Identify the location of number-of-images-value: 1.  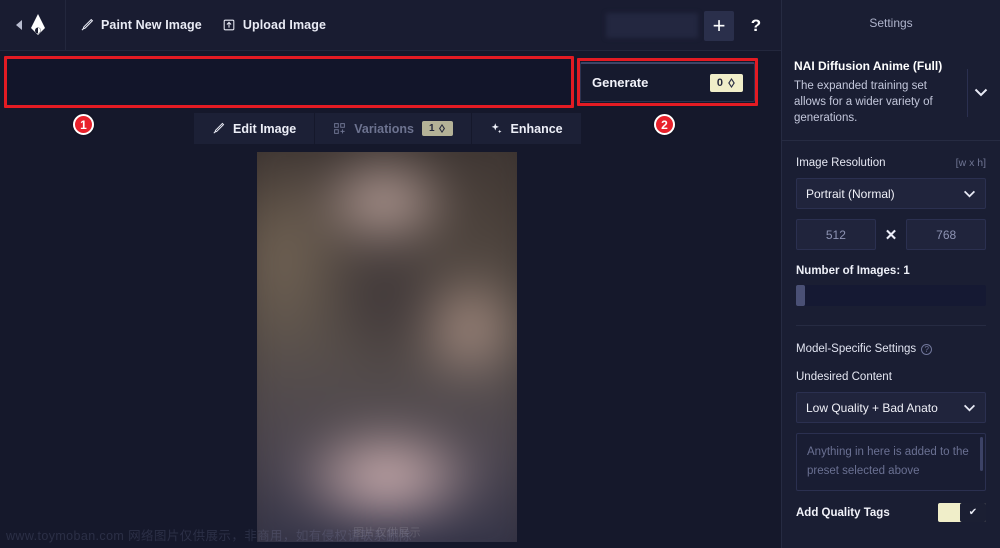
(906, 271).